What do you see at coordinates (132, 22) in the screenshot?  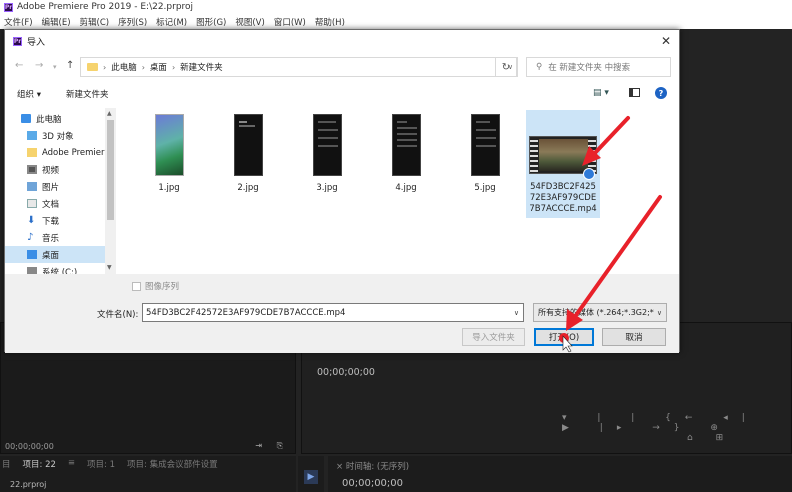 I see `menu-sequence: 序列(S)` at bounding box center [132, 22].